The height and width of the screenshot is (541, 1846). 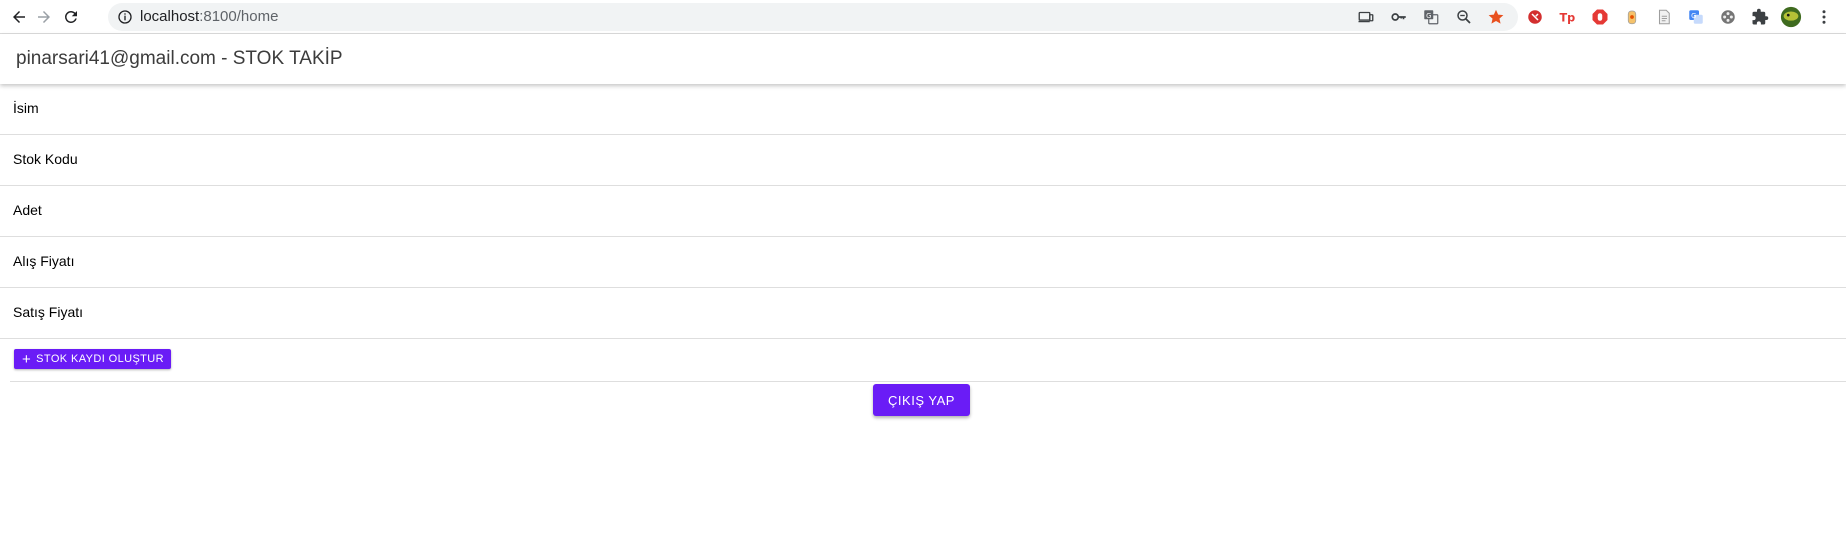 I want to click on svg-text: Tp, so click(x=1568, y=18).